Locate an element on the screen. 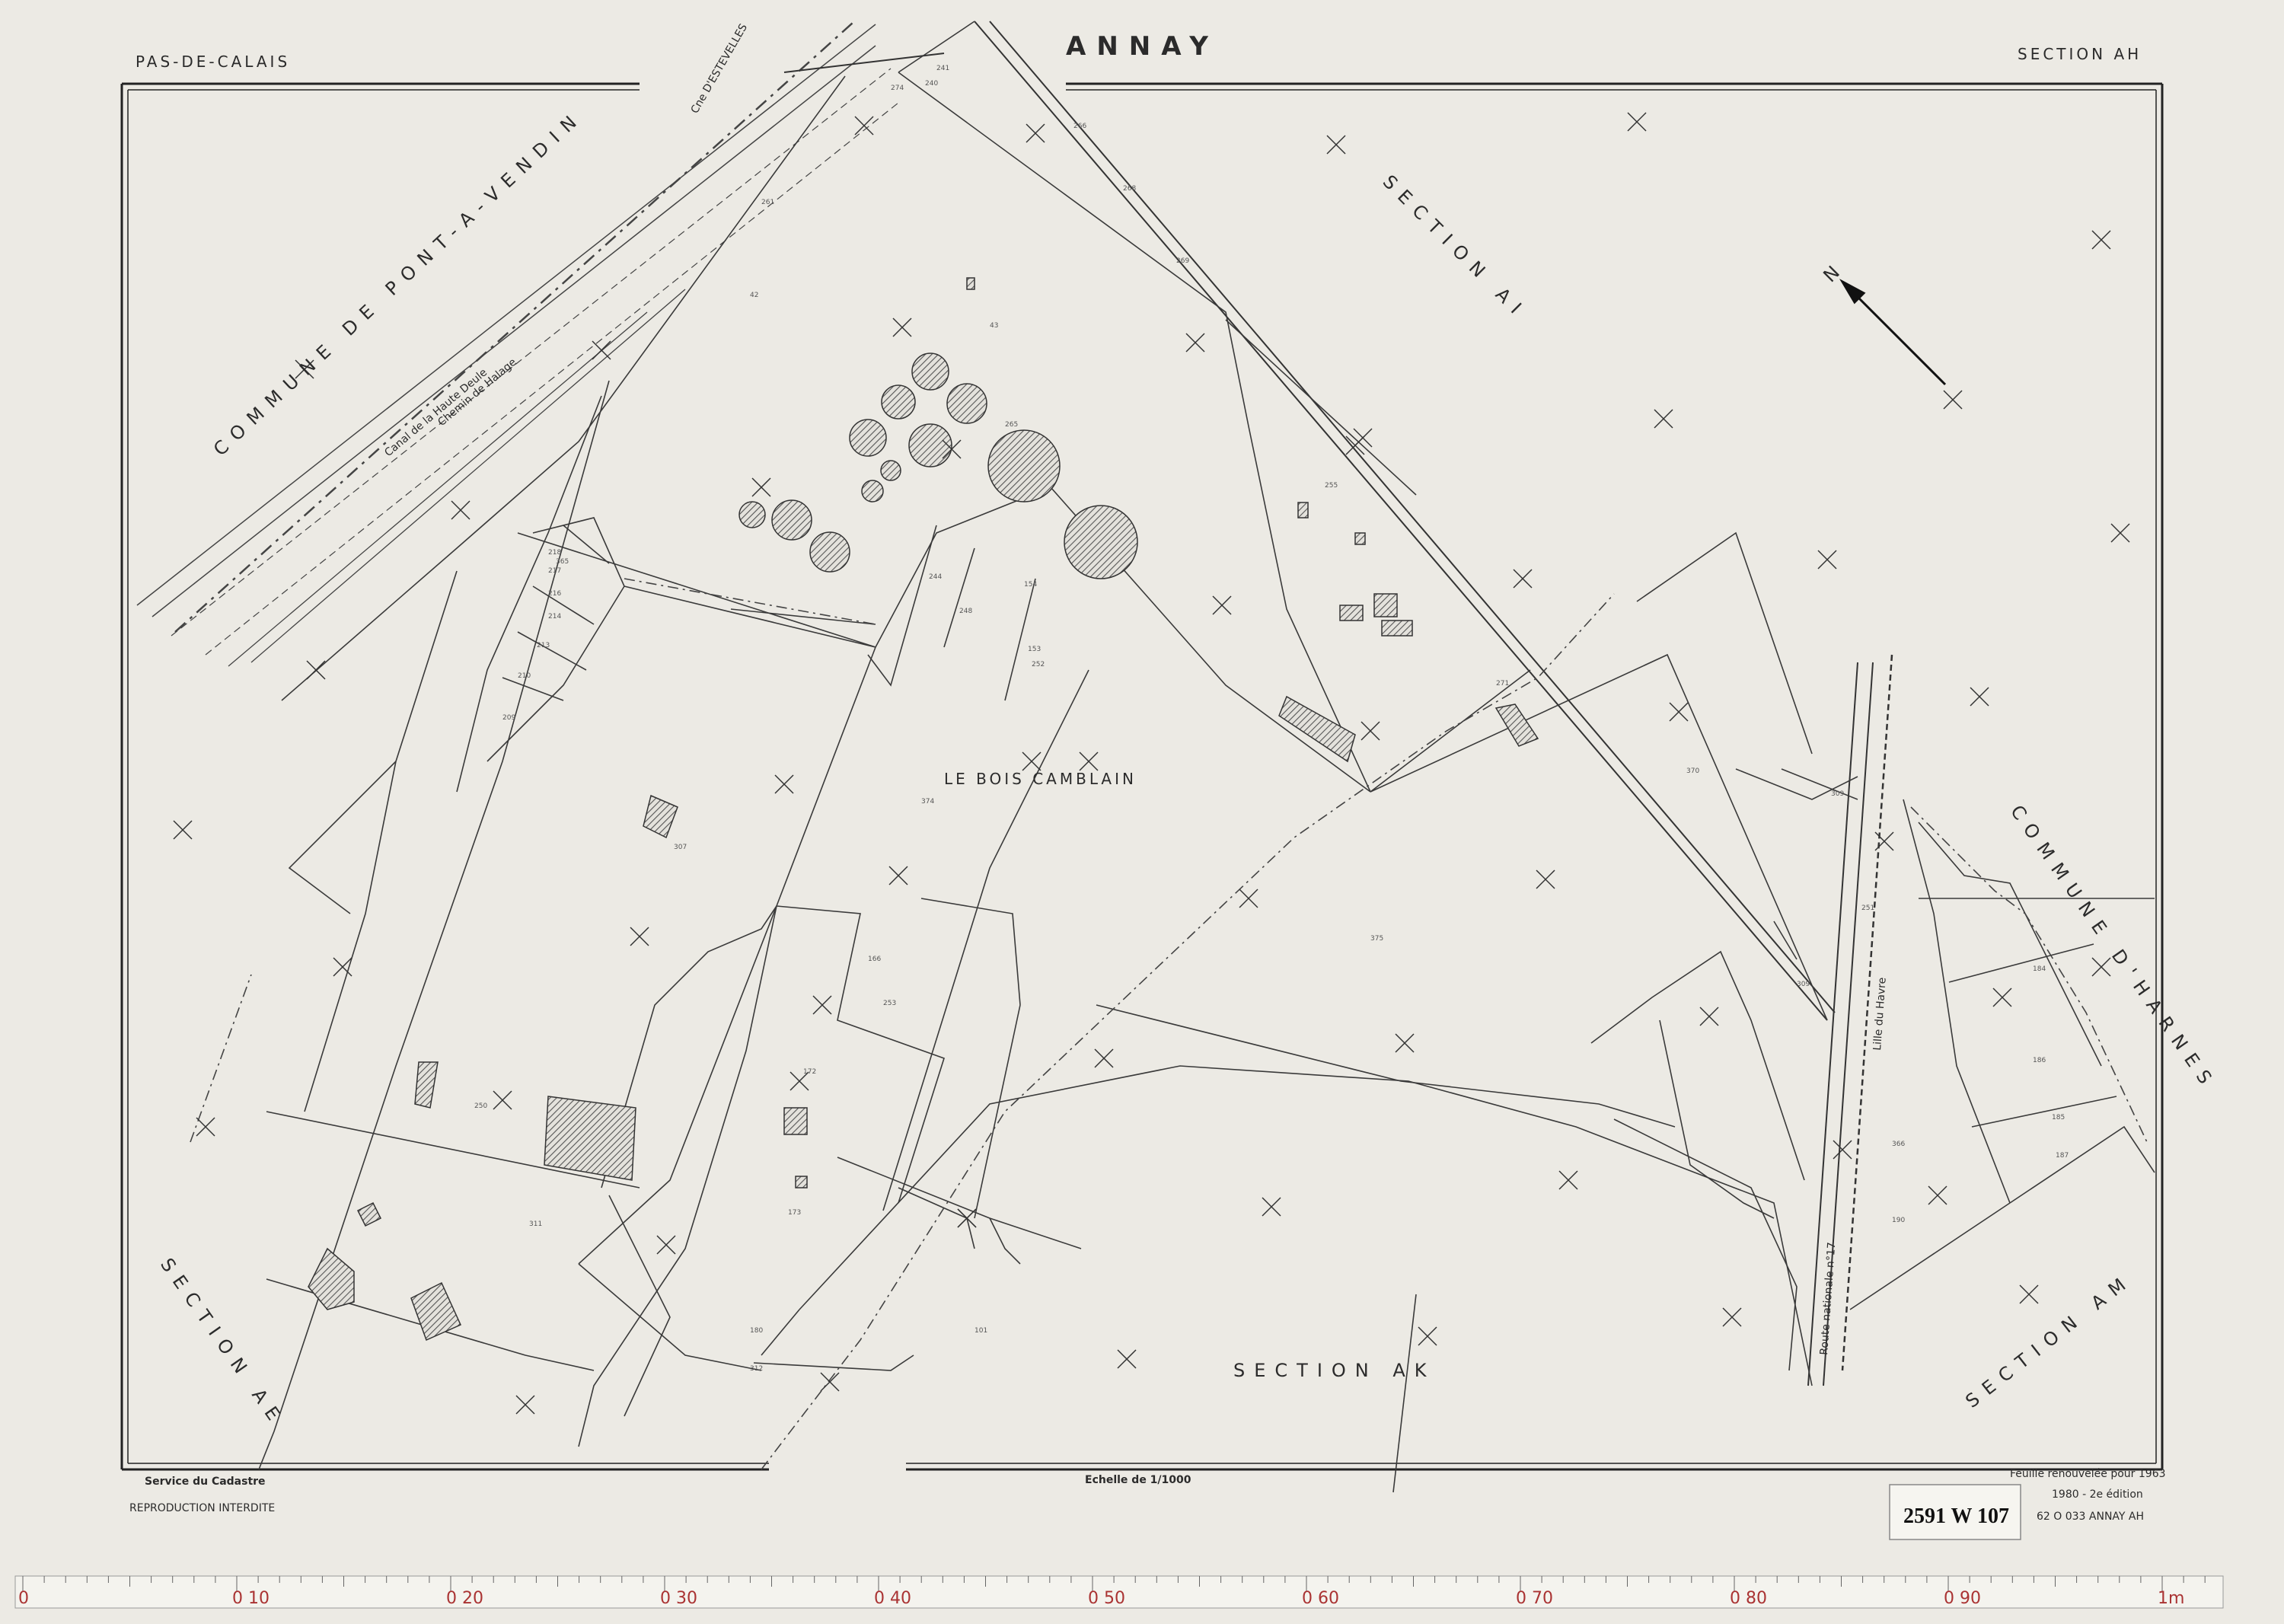  parcel-number: 252 is located at coordinates (1038, 664).